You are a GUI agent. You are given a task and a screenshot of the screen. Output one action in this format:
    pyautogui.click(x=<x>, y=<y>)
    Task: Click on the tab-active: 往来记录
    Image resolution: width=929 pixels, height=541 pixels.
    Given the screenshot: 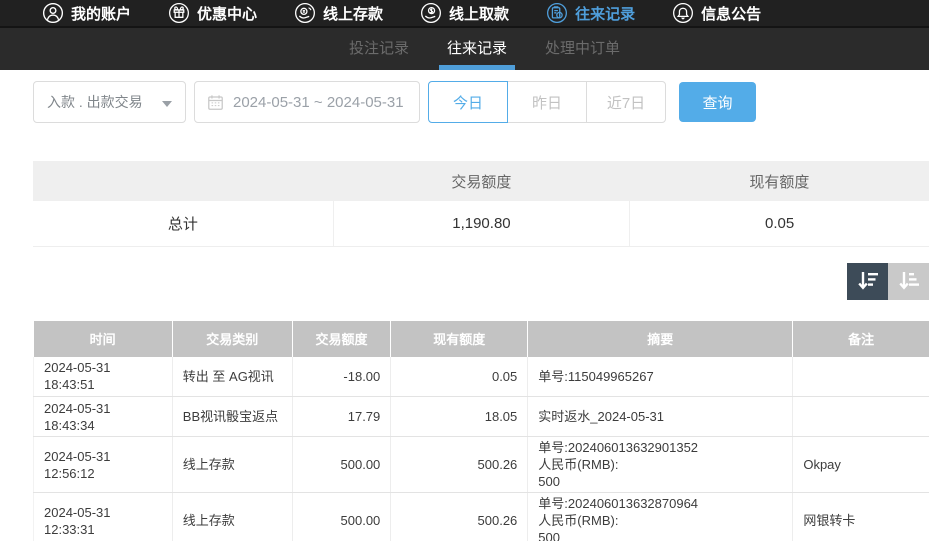 What is the action you would take?
    pyautogui.click(x=477, y=49)
    